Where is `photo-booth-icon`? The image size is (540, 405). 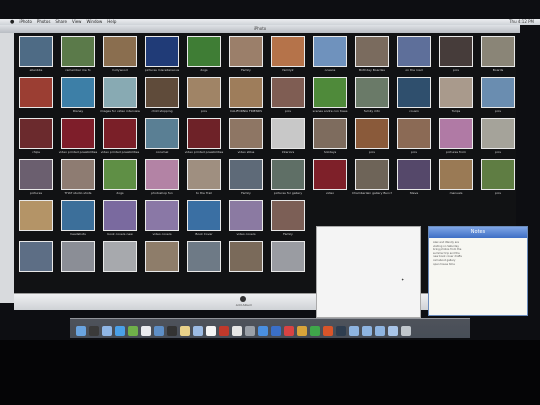 photo-booth-icon is located at coordinates (224, 331).